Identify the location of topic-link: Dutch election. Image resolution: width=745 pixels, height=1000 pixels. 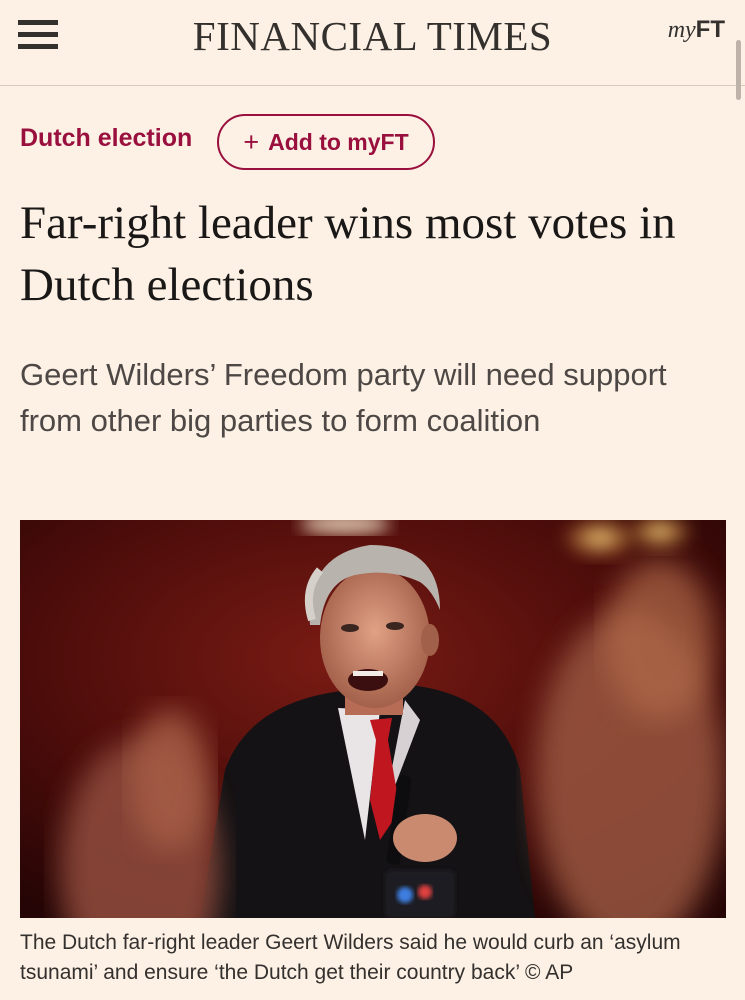
(106, 138).